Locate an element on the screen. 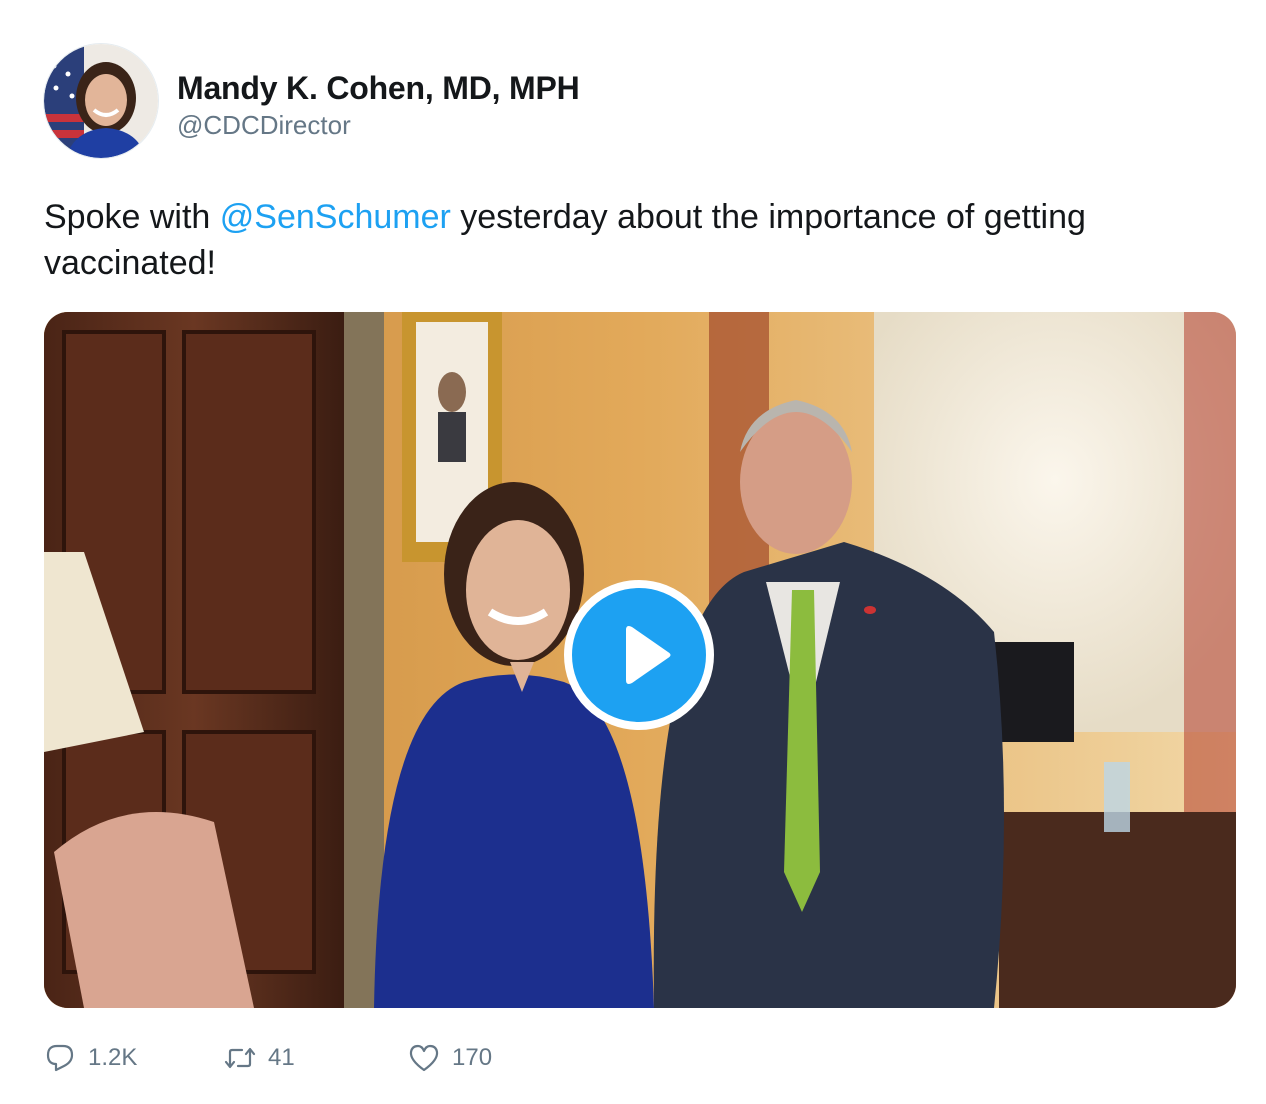 This screenshot has width=1266, height=1104. profile-photo is located at coordinates (101, 101).